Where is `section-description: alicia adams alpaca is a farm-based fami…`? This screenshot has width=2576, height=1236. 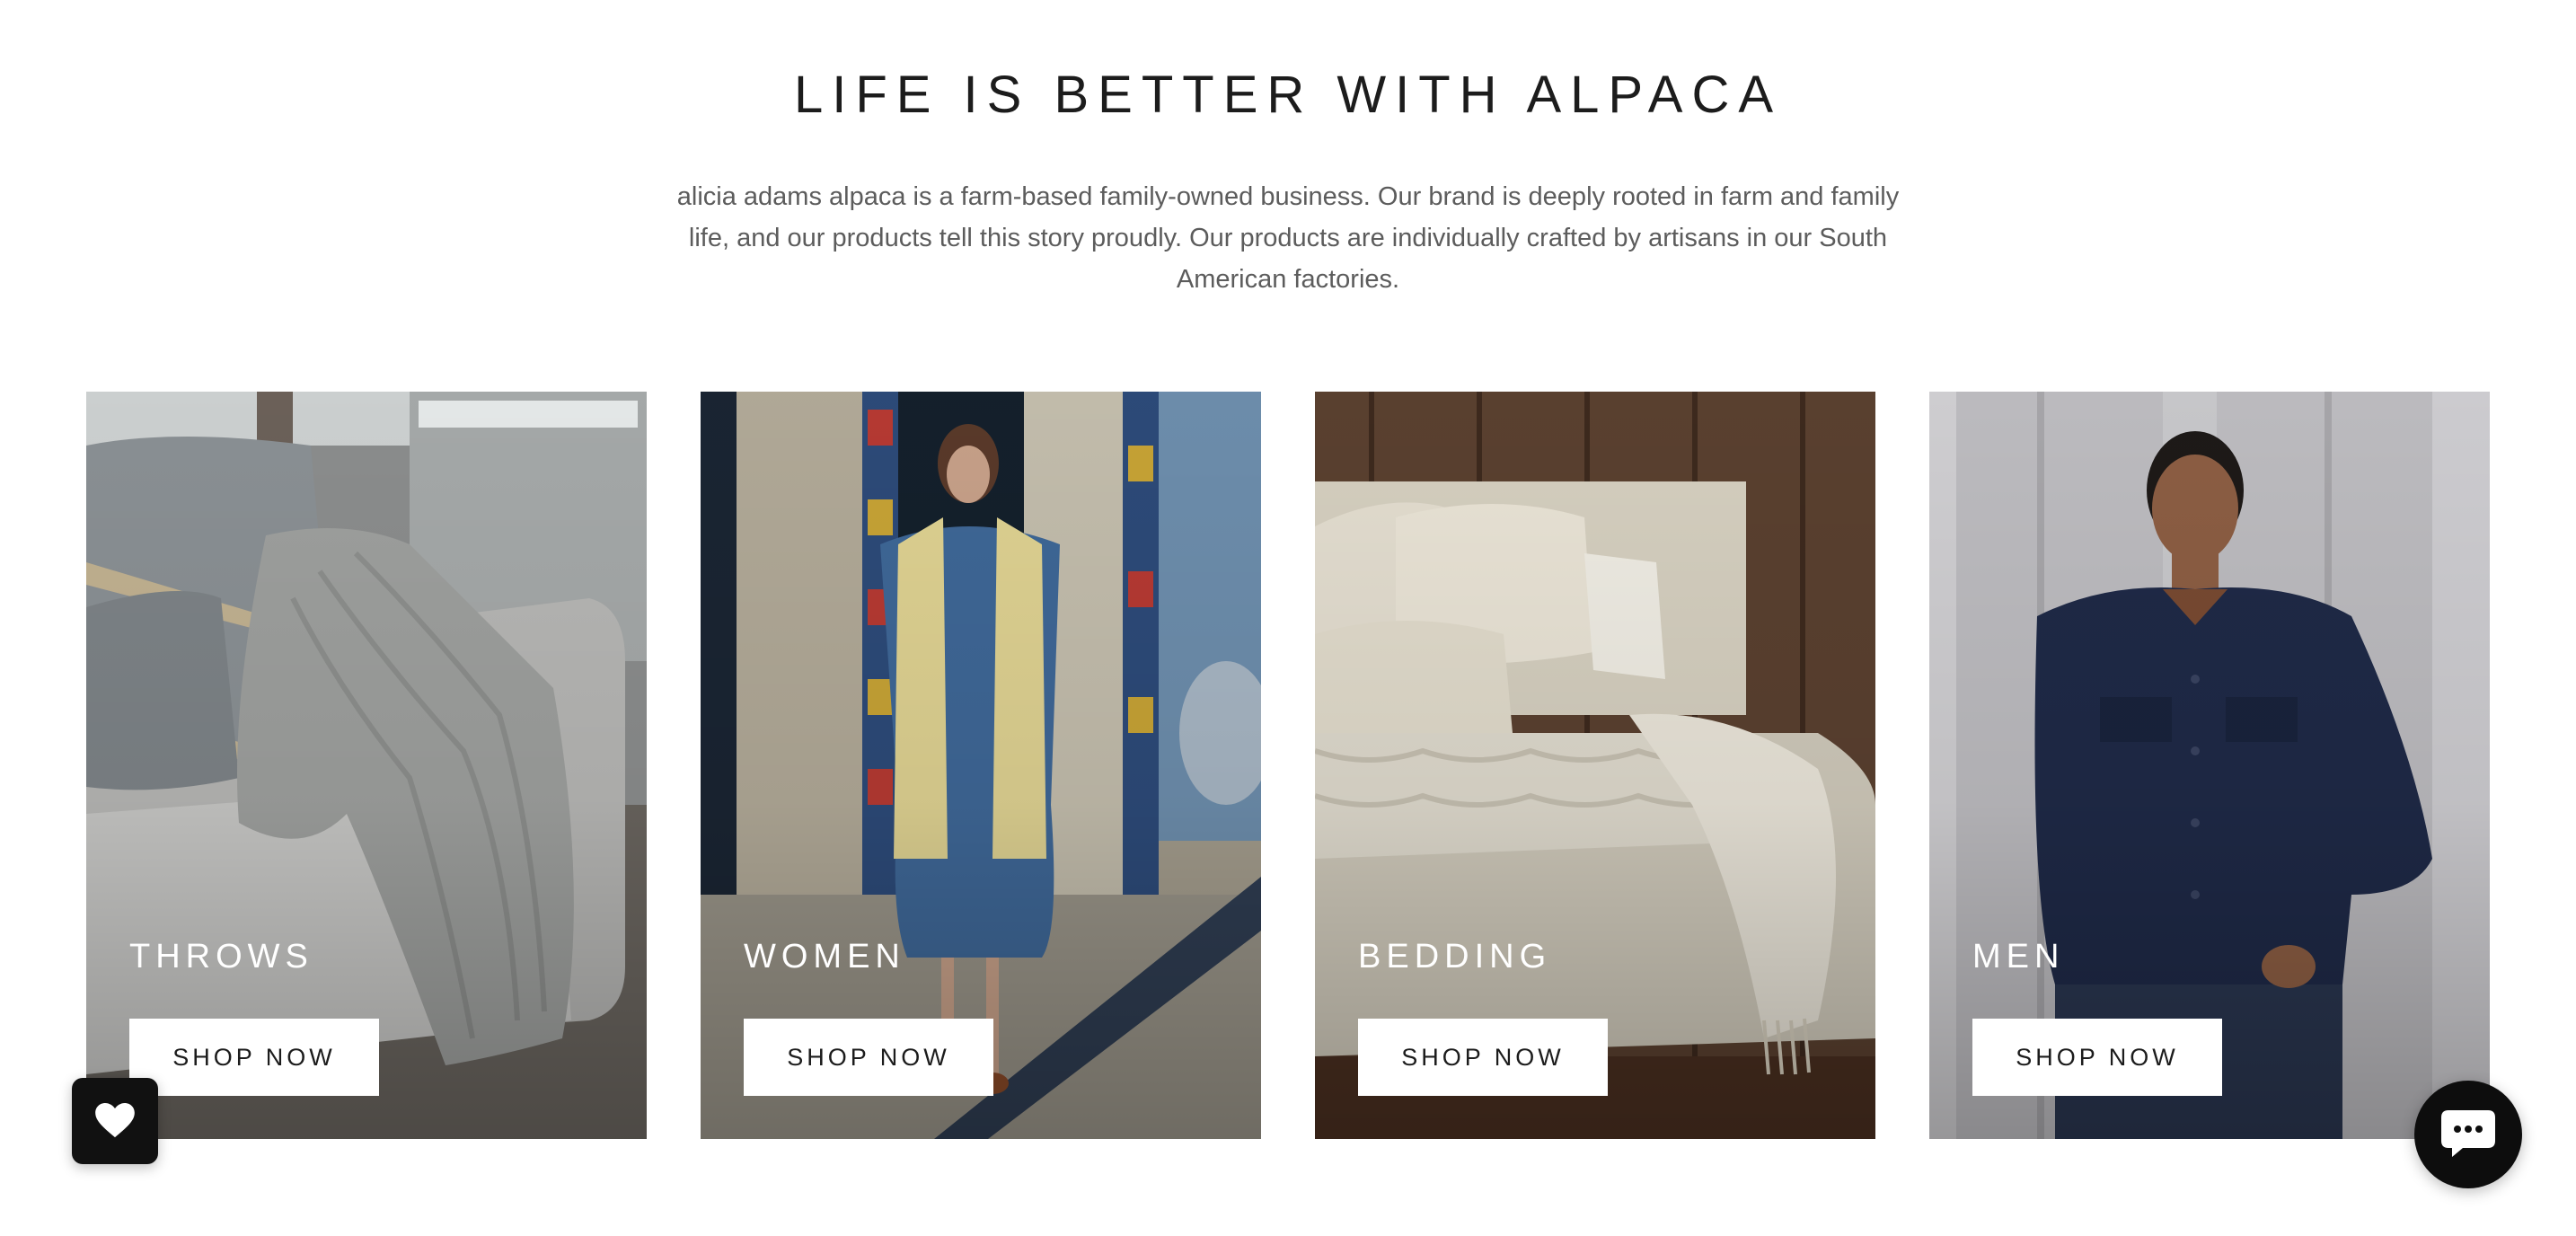
section-description: alicia adams alpaca is a farm-based fami… is located at coordinates (1288, 238).